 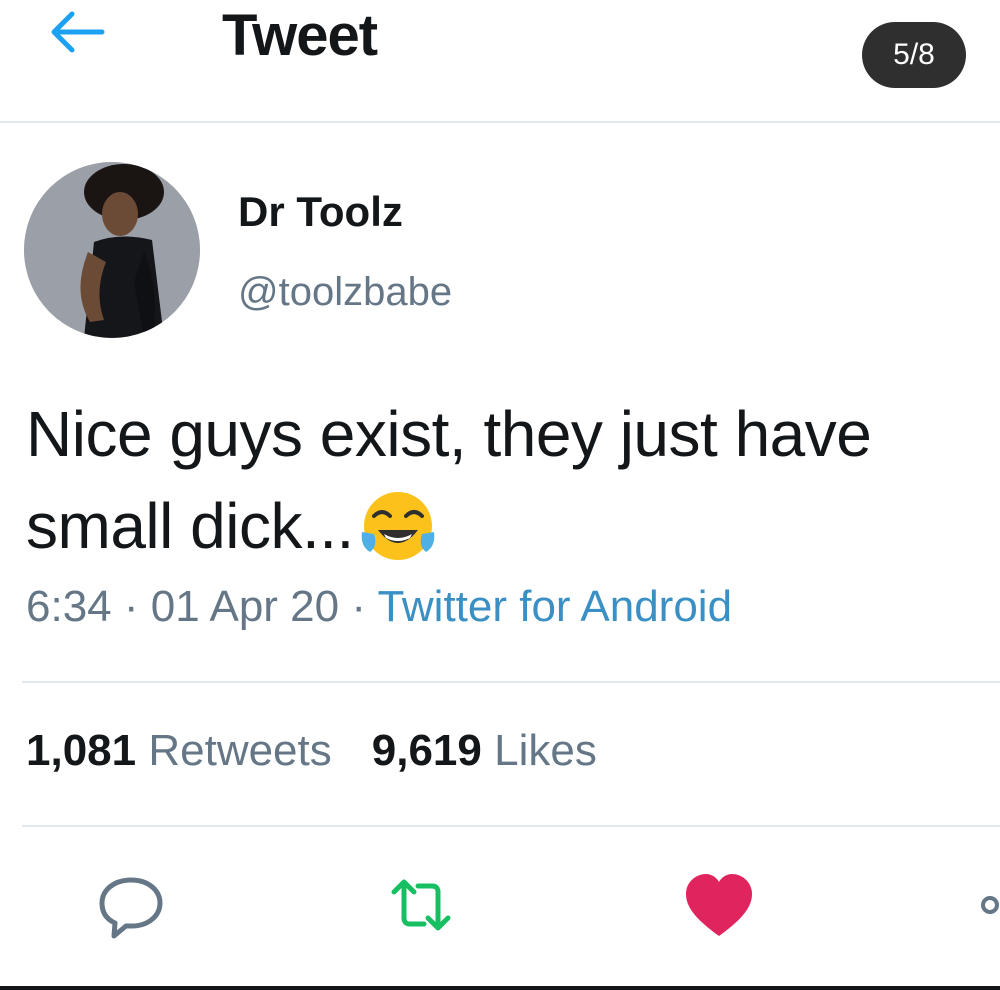 What do you see at coordinates (500, 122) in the screenshot?
I see `header-divider` at bounding box center [500, 122].